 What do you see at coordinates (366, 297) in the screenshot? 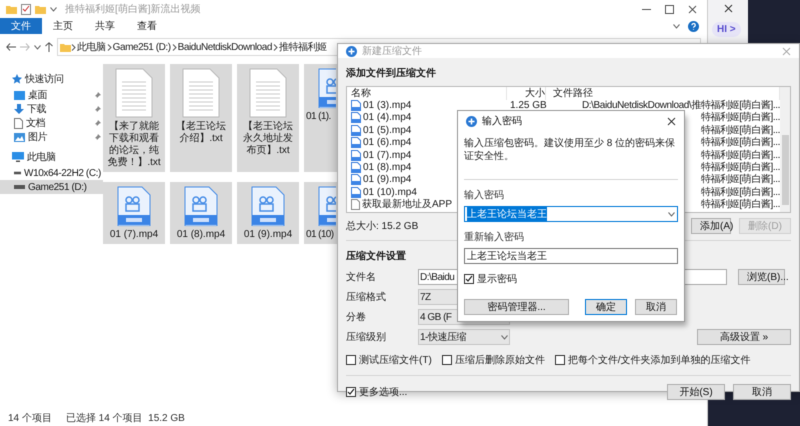
I see `field-label: 压缩格式` at bounding box center [366, 297].